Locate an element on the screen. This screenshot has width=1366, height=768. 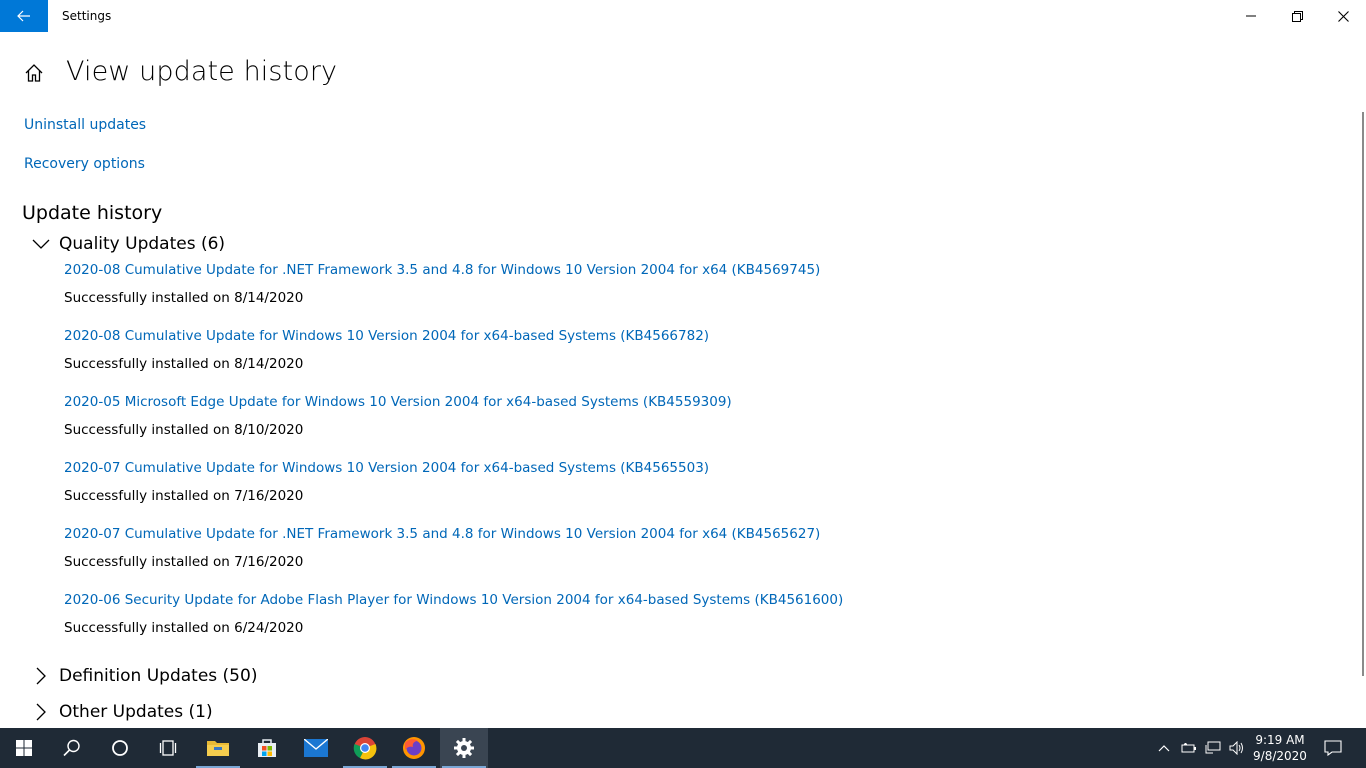
recovery-options-link: Recovery options is located at coordinates (84, 164).